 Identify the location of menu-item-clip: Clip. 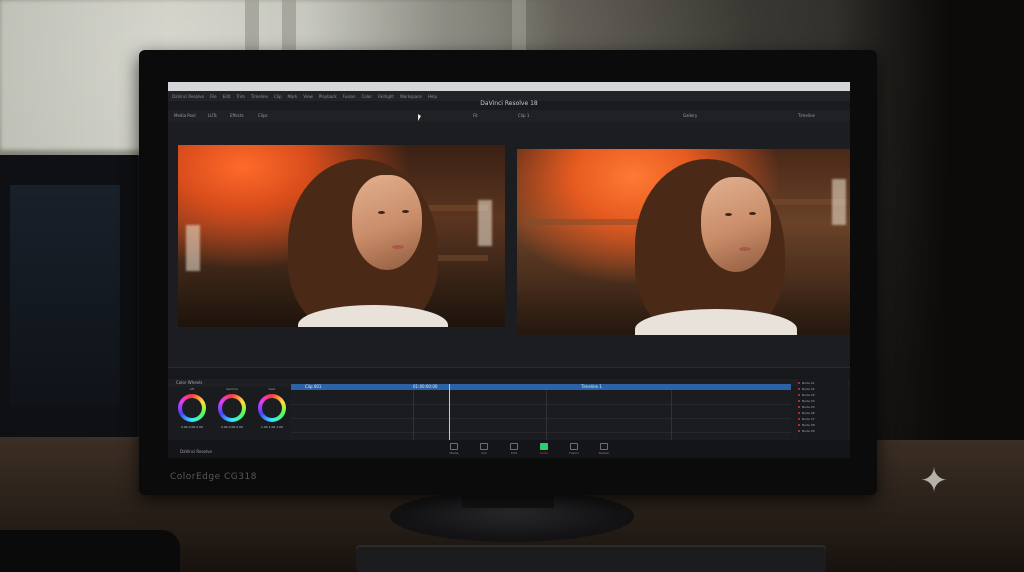
(278, 96).